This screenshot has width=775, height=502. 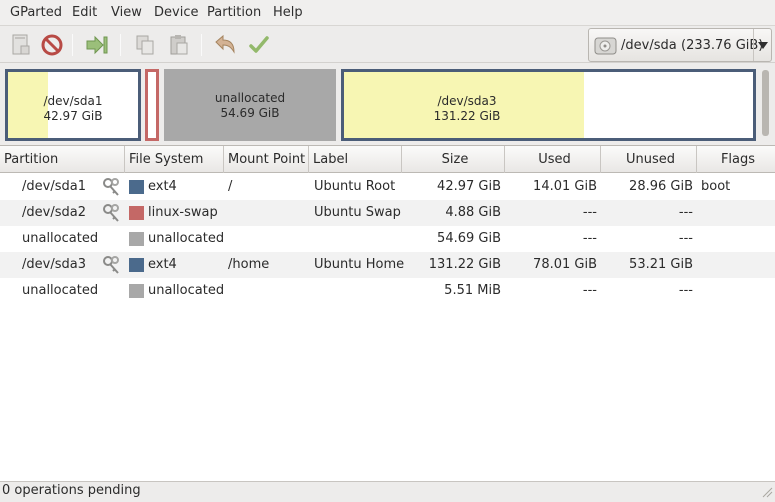 What do you see at coordinates (716, 186) in the screenshot?
I see `cell-flags: boot` at bounding box center [716, 186].